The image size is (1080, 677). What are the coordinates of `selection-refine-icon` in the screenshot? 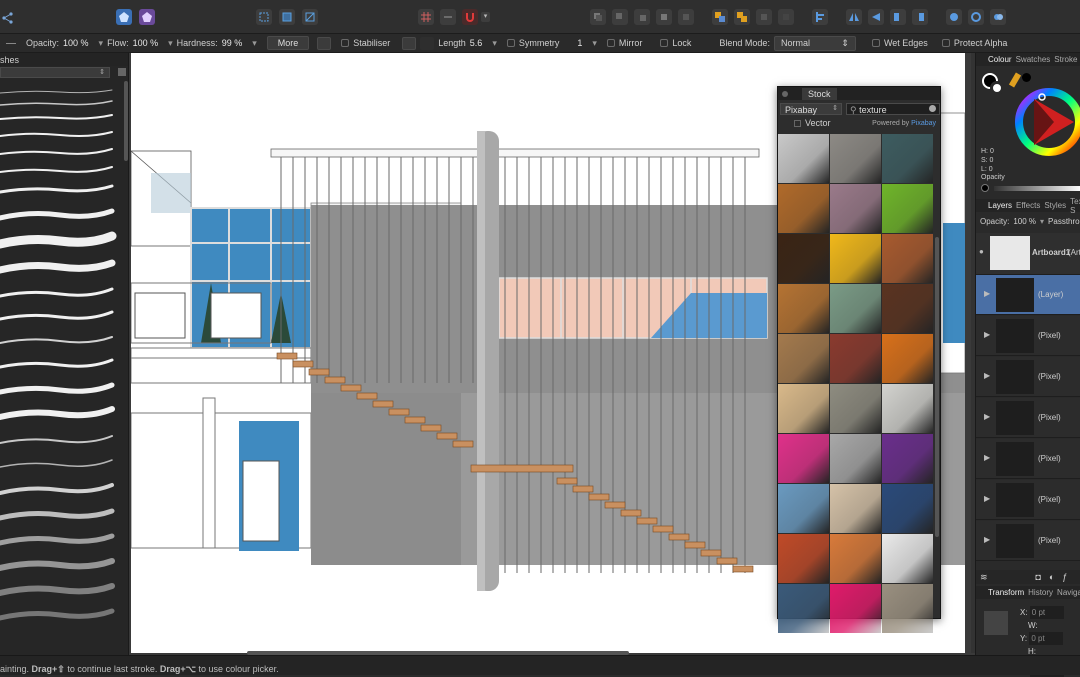 It's located at (310, 17).